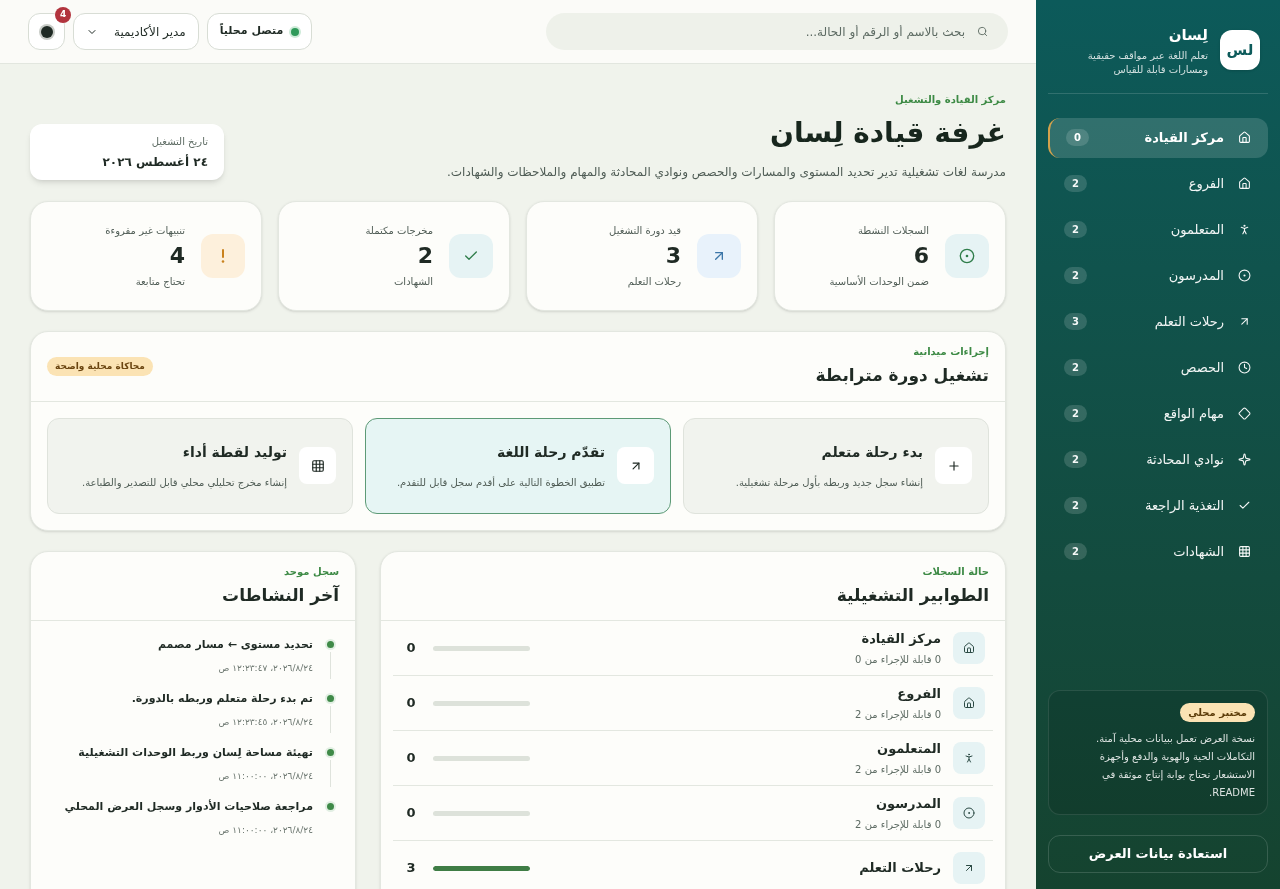  I want to click on page-title: غرفة قيادة لِسان, so click(887, 133).